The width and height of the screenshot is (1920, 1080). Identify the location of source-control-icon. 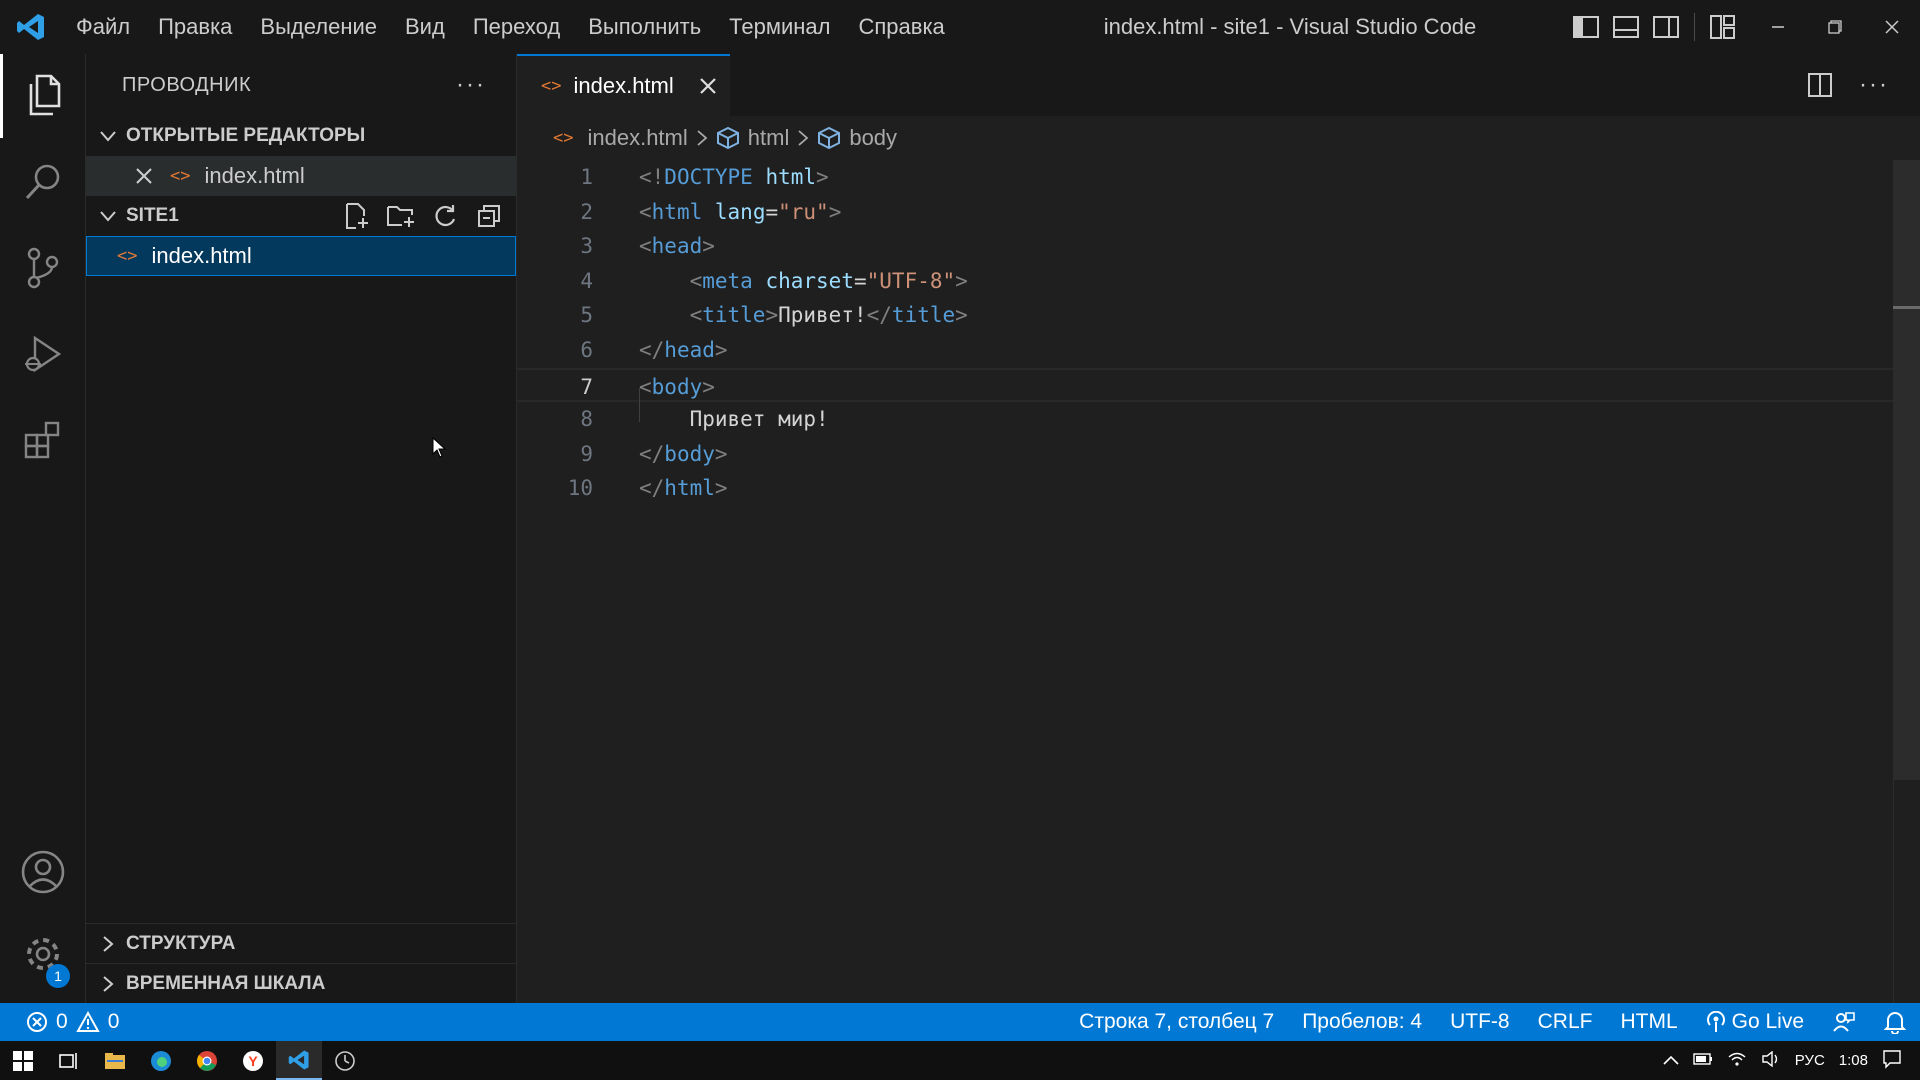
(43, 268).